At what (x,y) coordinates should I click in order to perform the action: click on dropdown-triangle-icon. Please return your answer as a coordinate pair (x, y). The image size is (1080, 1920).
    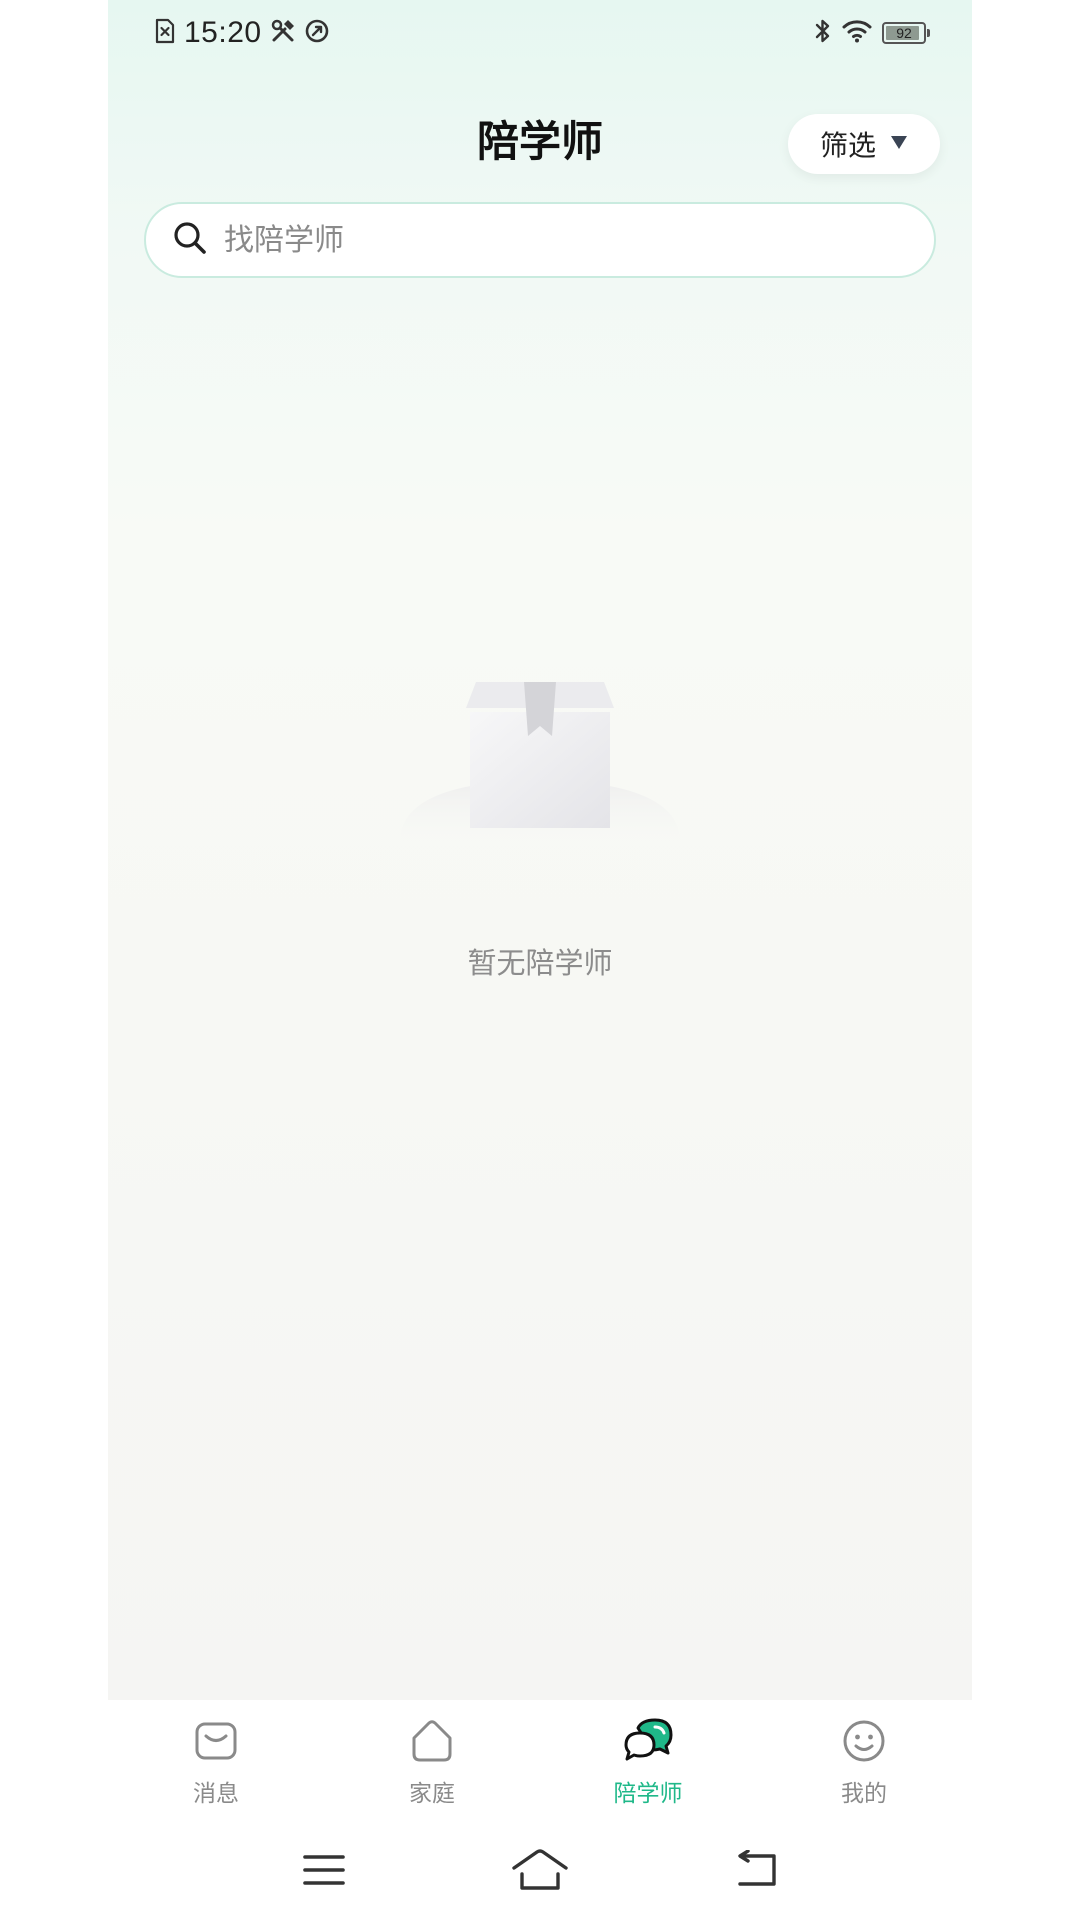
    Looking at the image, I should click on (899, 144).